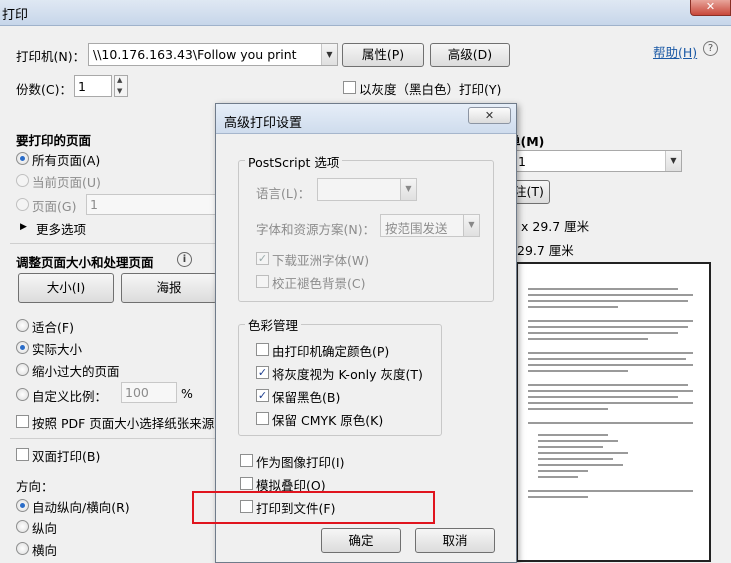  What do you see at coordinates (22, 325) in the screenshot?
I see `fit-radio` at bounding box center [22, 325].